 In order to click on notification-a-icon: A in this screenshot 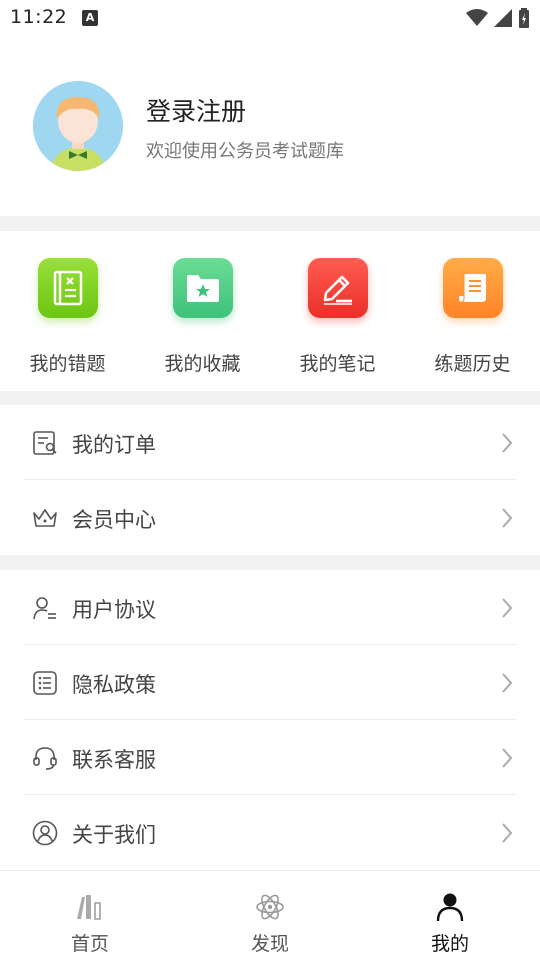, I will do `click(90, 18)`.